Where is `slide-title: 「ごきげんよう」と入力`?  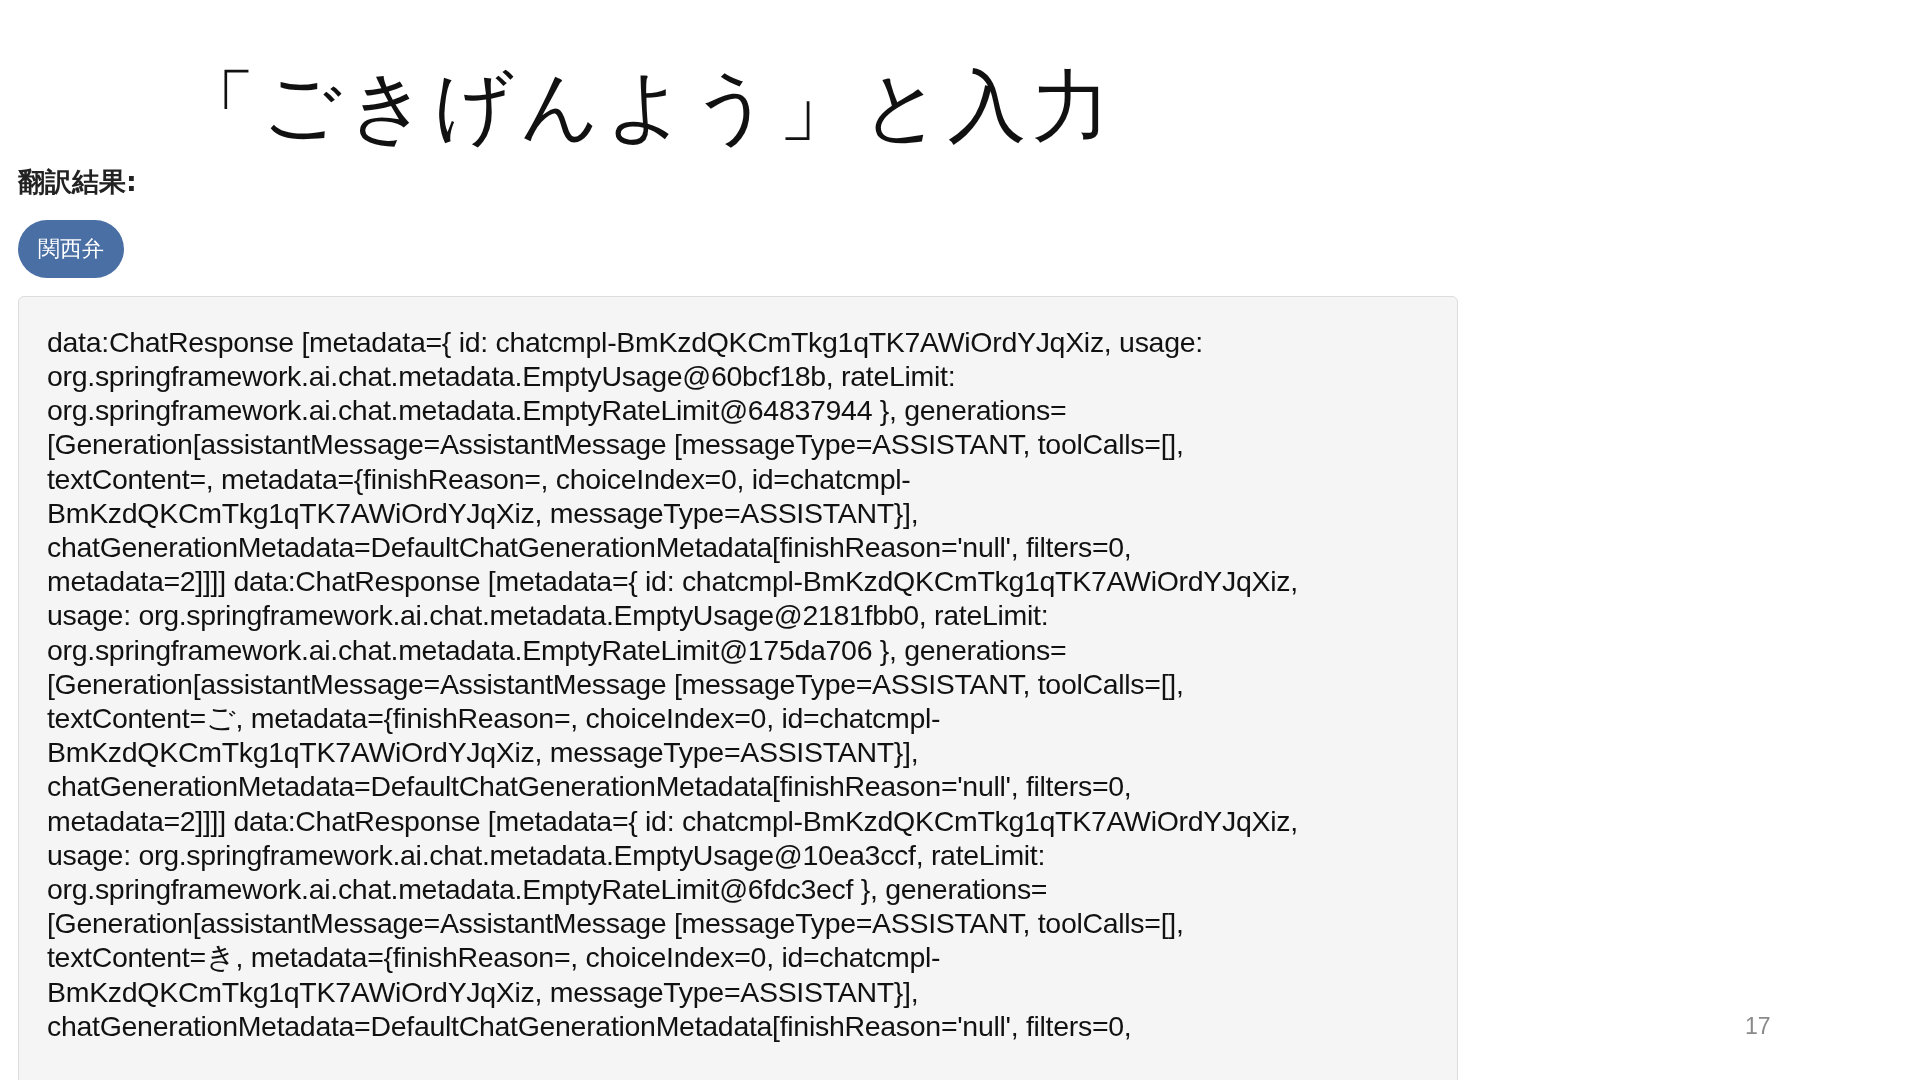
slide-title: 「ごきげんよう」と入力 is located at coordinates (646, 106).